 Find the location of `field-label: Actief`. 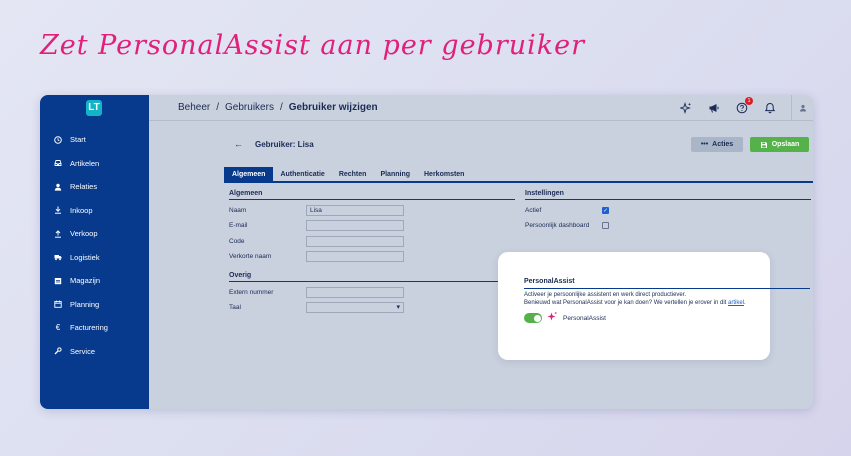

field-label: Actief is located at coordinates (533, 211).